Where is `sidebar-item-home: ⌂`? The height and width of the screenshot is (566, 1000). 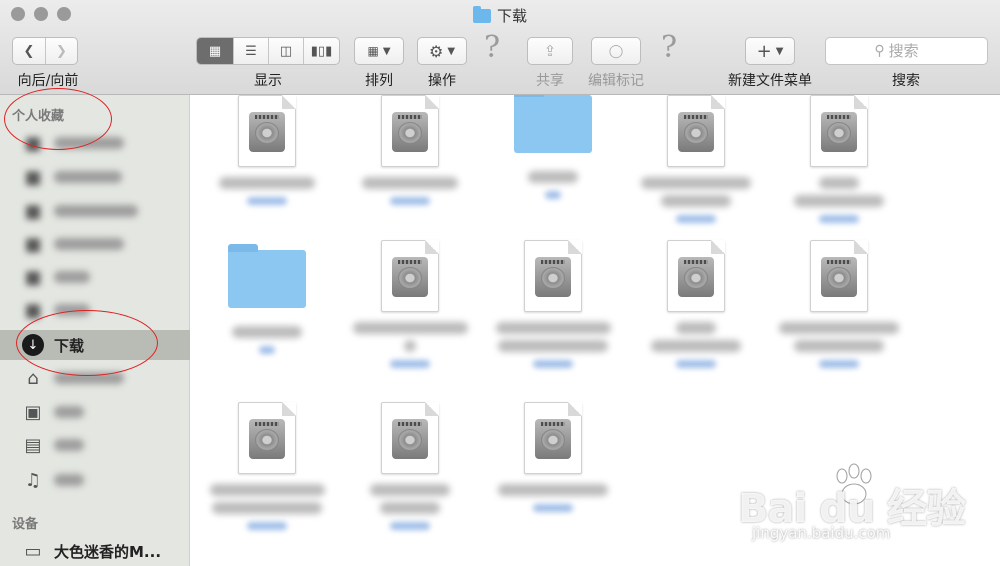 sidebar-item-home: ⌂ is located at coordinates (95, 378).